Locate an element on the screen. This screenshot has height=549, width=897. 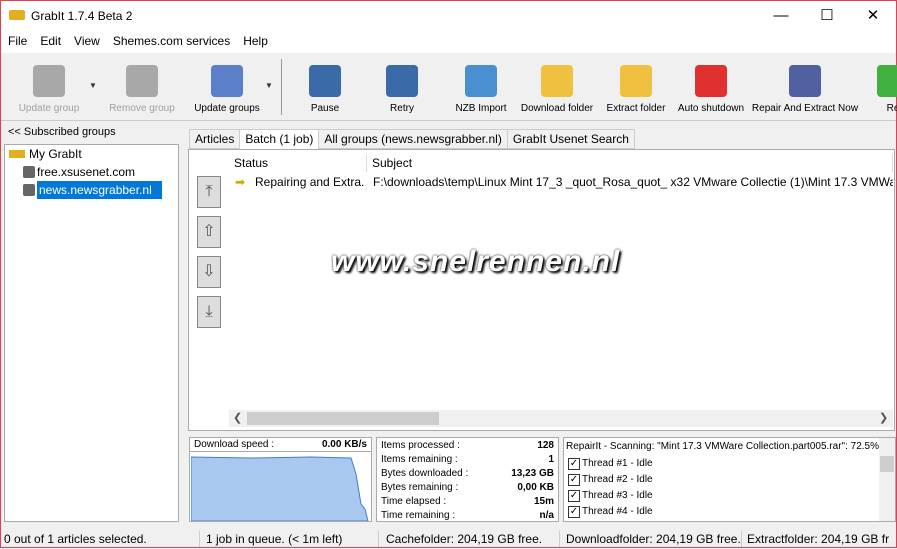
toolbar-button-update-groups: Update groups is located at coordinates (227, 87).